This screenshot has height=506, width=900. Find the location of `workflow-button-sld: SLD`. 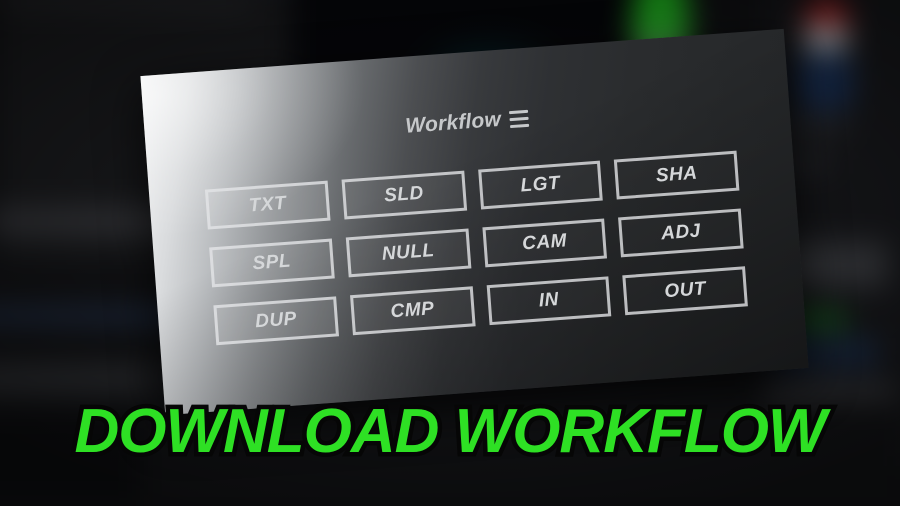

workflow-button-sld: SLD is located at coordinates (404, 195).